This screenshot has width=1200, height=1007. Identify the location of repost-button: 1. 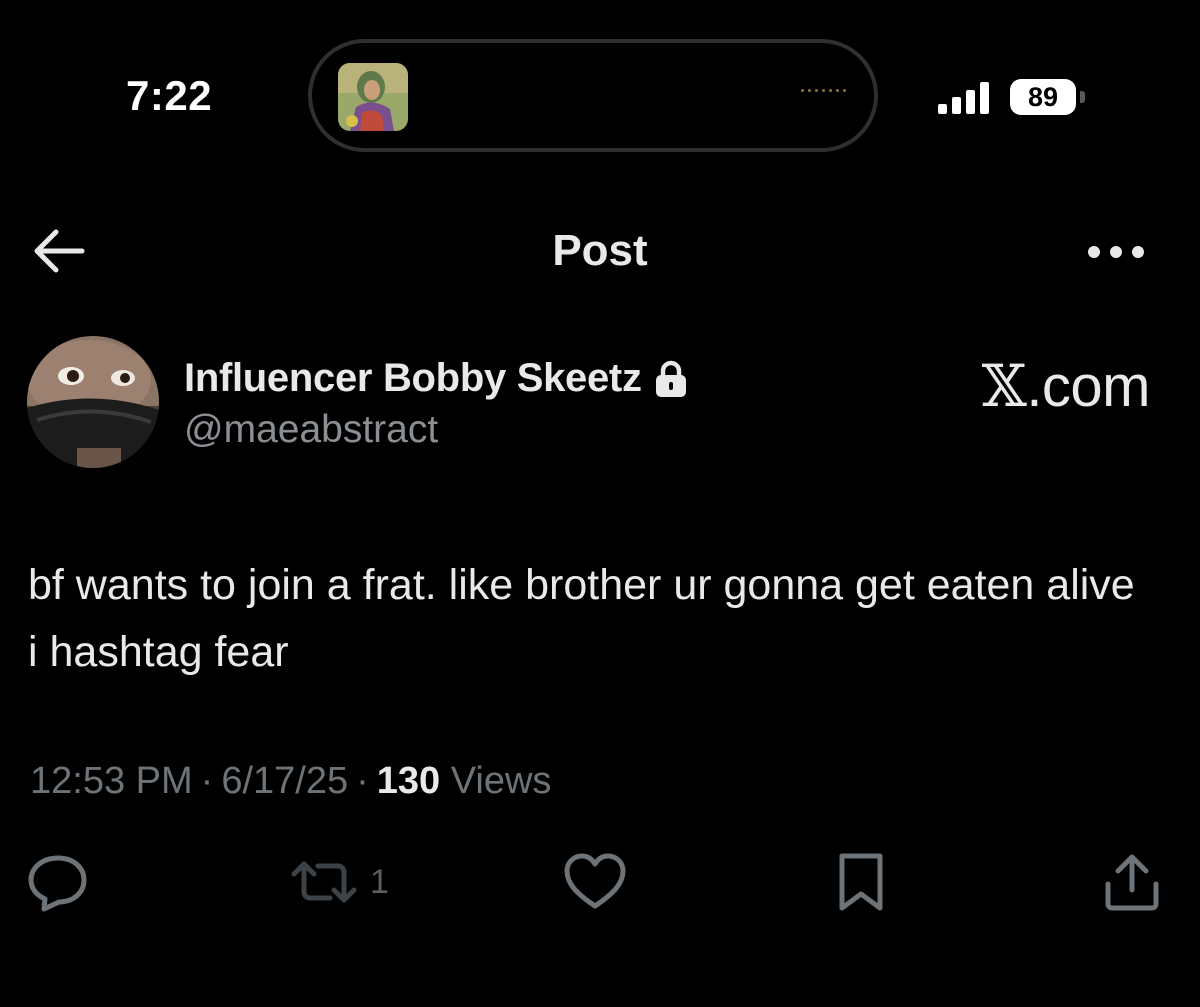
(338, 882).